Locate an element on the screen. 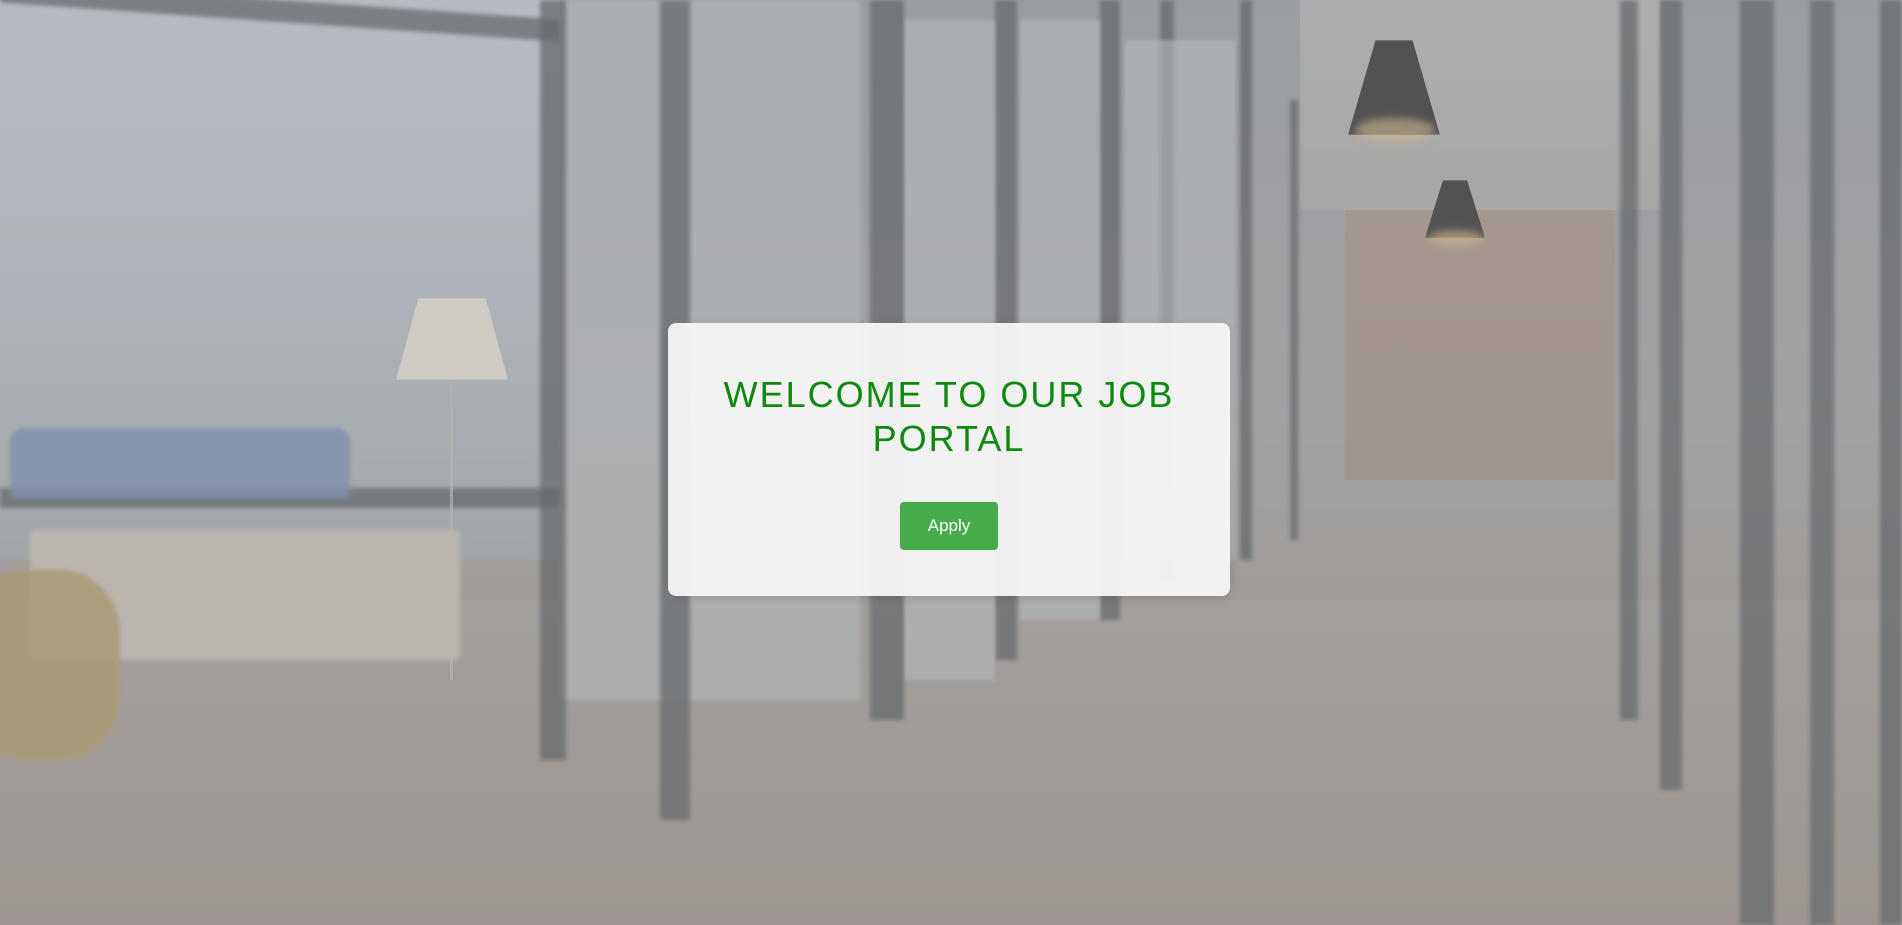 The width and height of the screenshot is (1902, 925). apply-button: Apply is located at coordinates (949, 526).